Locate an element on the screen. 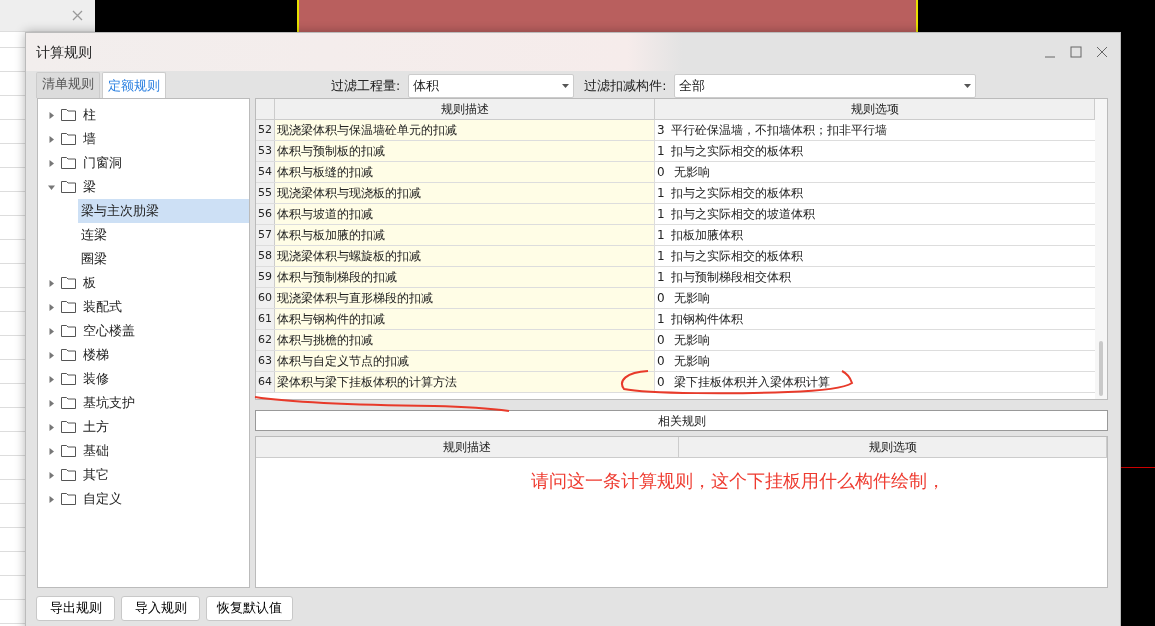 Image resolution: width=1155 pixels, height=626 pixels. table-cell: 体积与预制梯段的扣减 is located at coordinates (465, 277).